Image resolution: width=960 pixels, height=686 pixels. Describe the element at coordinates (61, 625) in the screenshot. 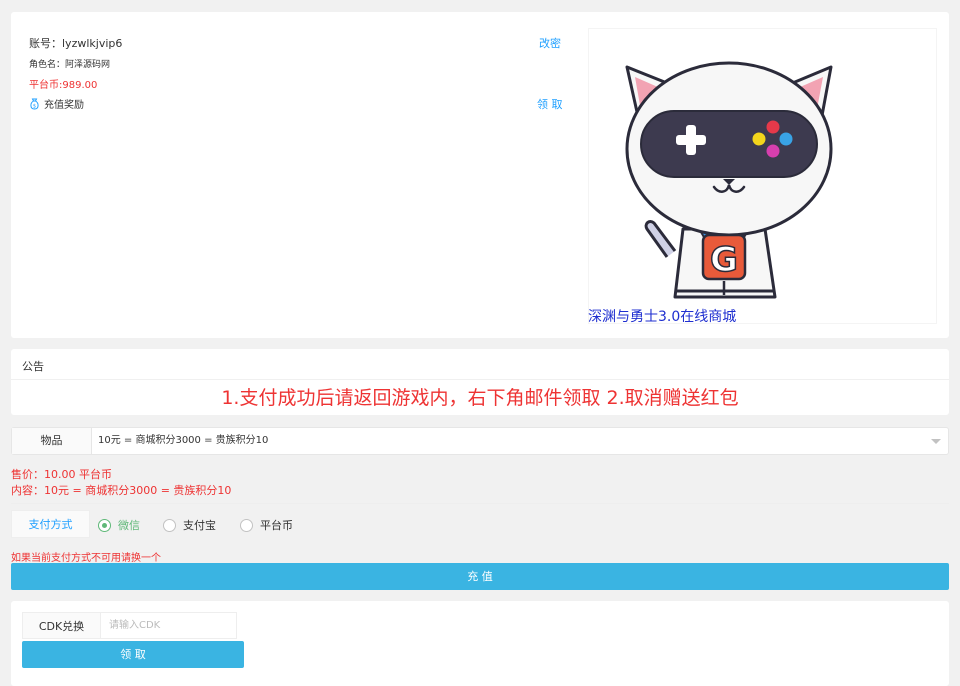

I see `cdk-label: CDK兑换` at that location.